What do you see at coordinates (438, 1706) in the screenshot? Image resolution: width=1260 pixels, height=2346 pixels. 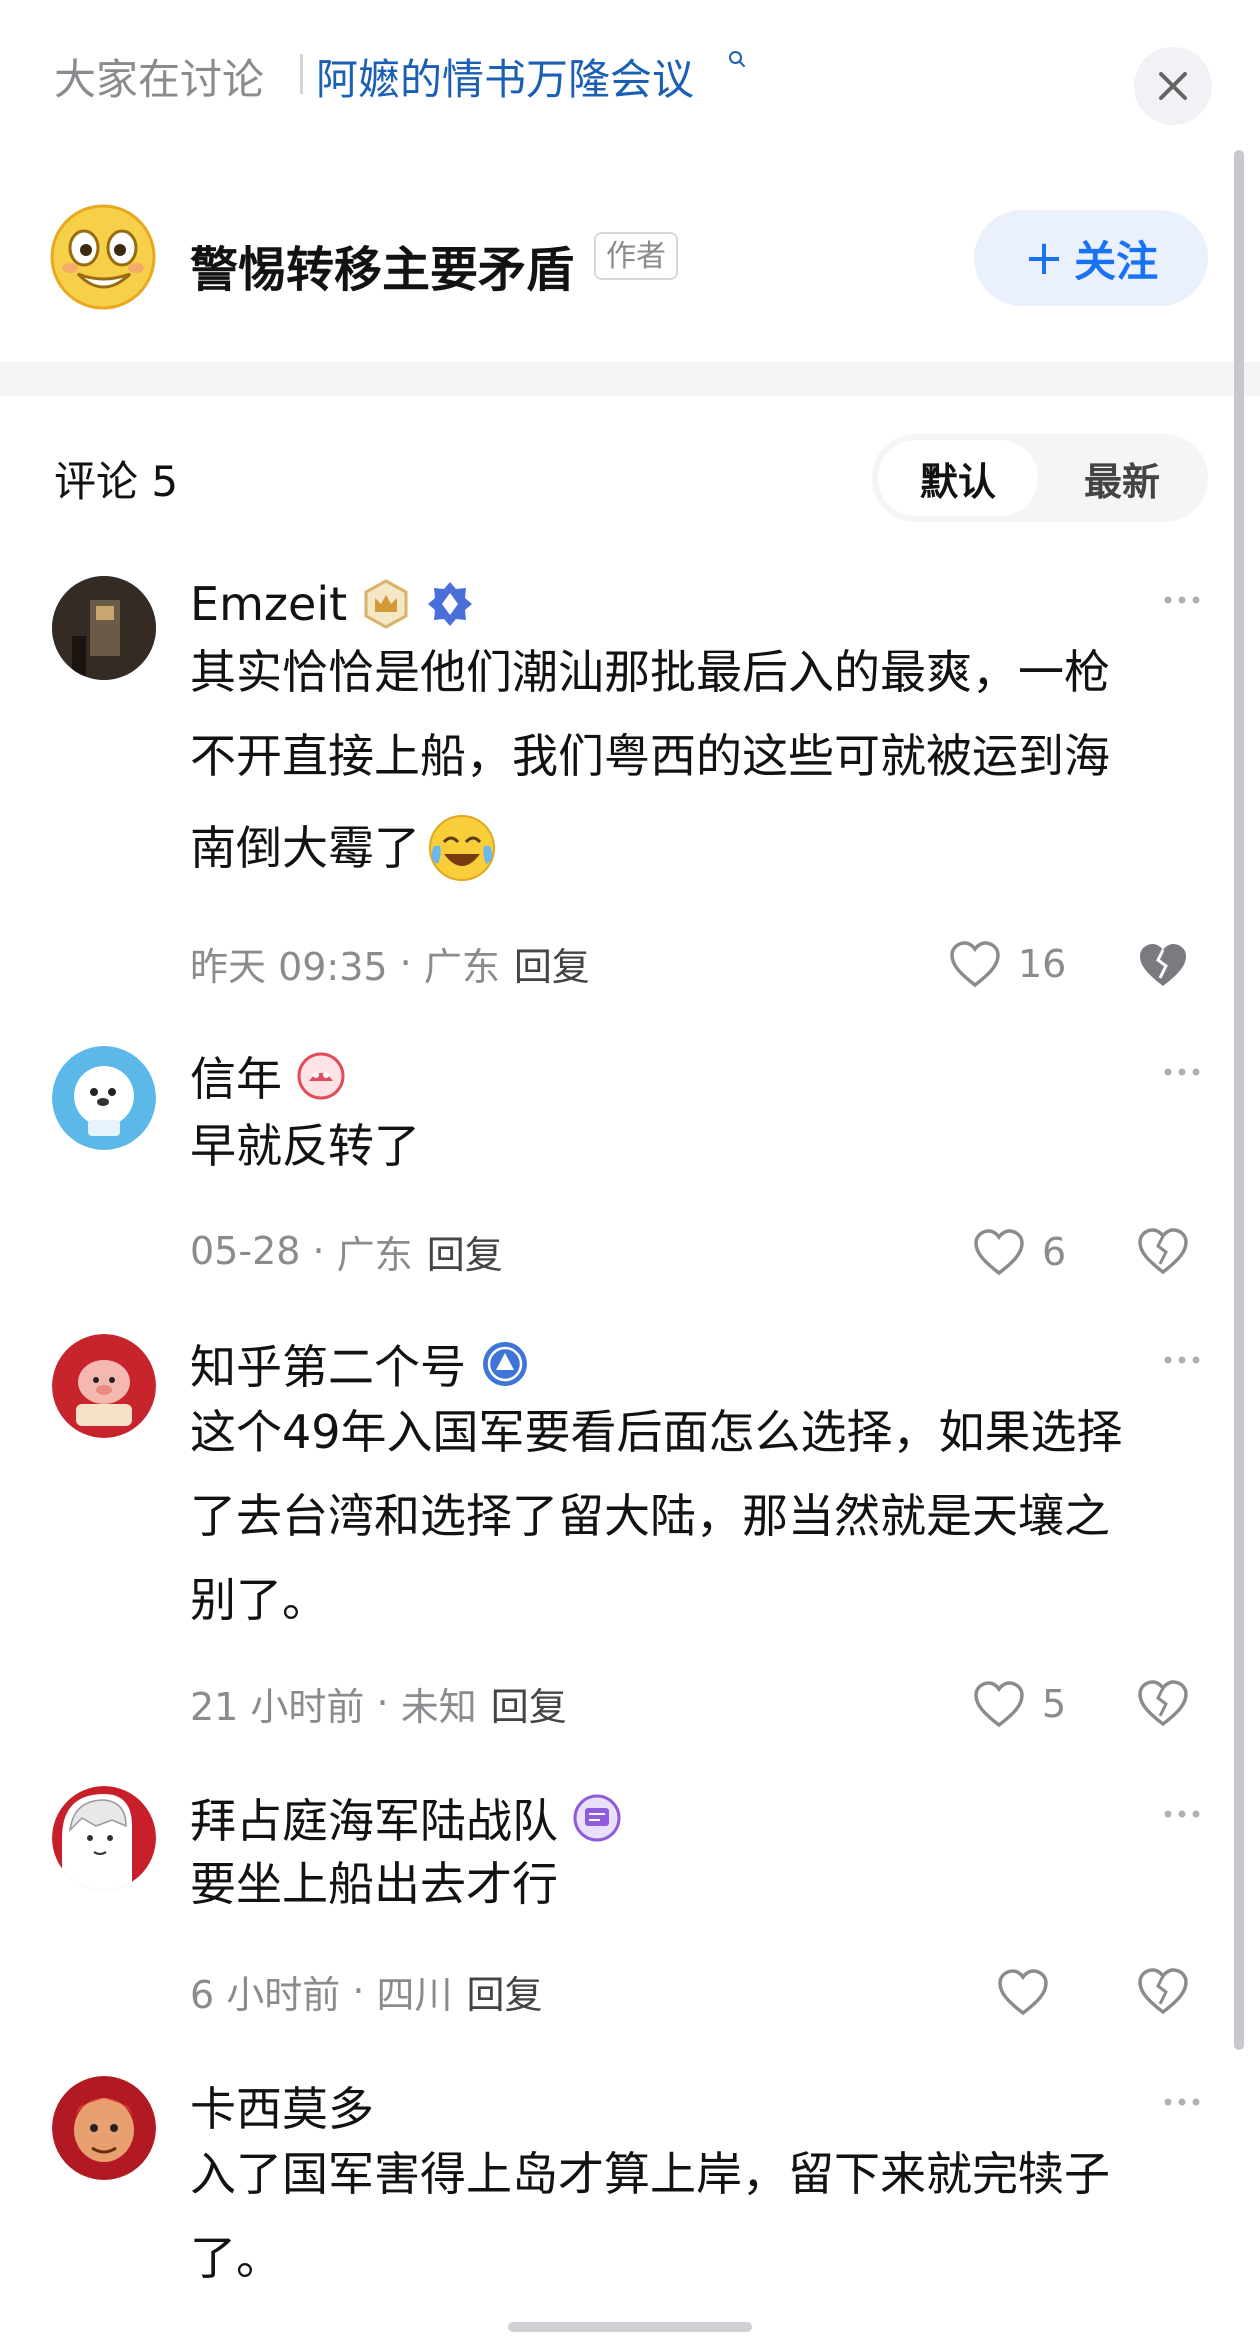 I see `comment-location: 未知` at bounding box center [438, 1706].